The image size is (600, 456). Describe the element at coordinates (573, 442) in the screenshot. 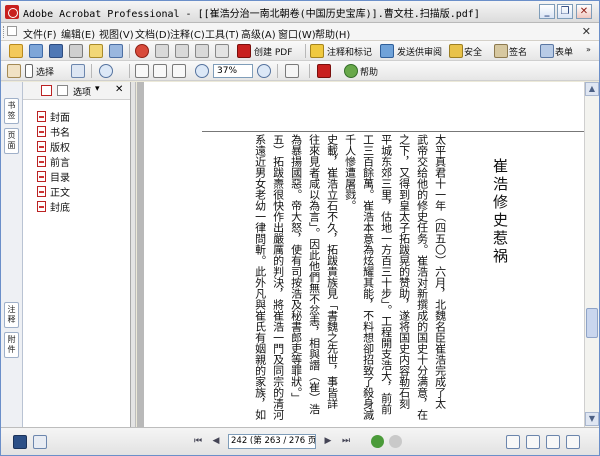

I see `continuous-facing-icon` at that location.